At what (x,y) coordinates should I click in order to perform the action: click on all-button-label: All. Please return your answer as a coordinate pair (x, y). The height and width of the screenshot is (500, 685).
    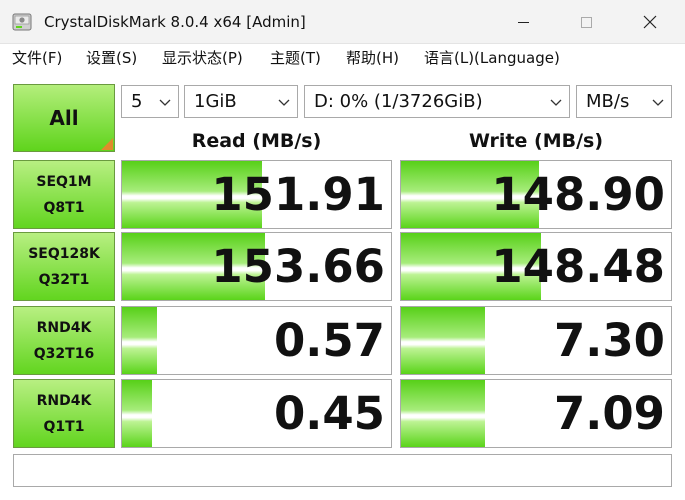
    Looking at the image, I should click on (64, 118).